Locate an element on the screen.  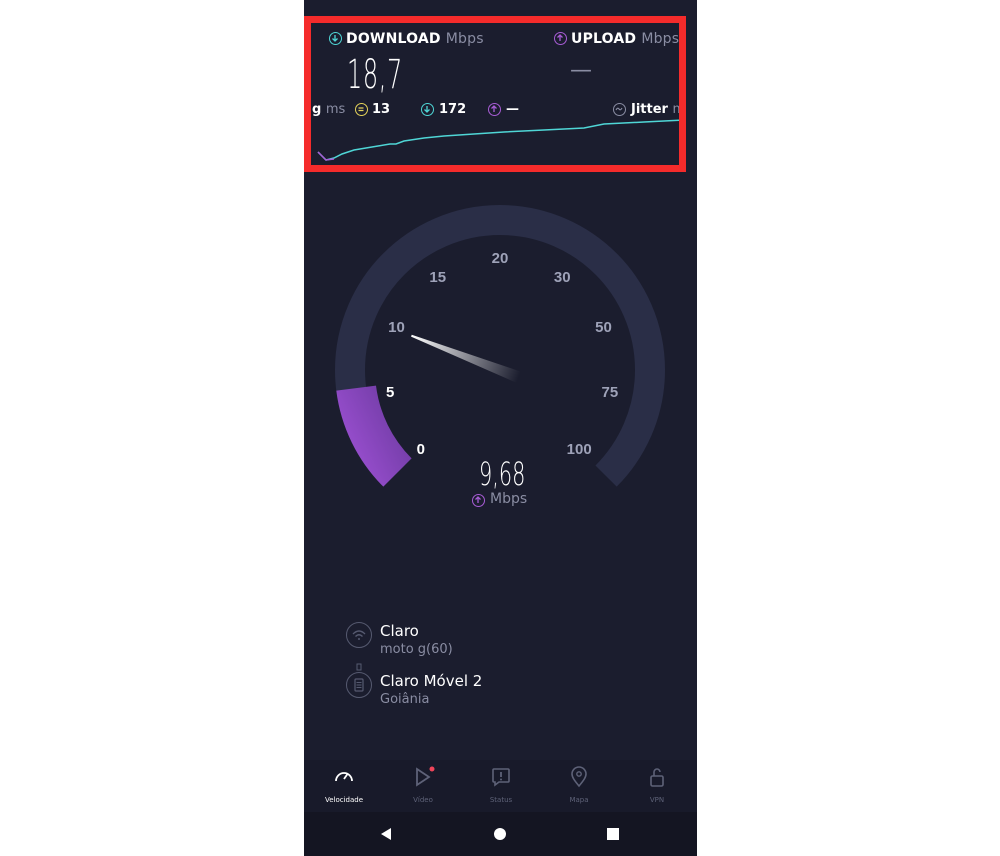
nav-label-mapa: Mapa is located at coordinates (579, 800).